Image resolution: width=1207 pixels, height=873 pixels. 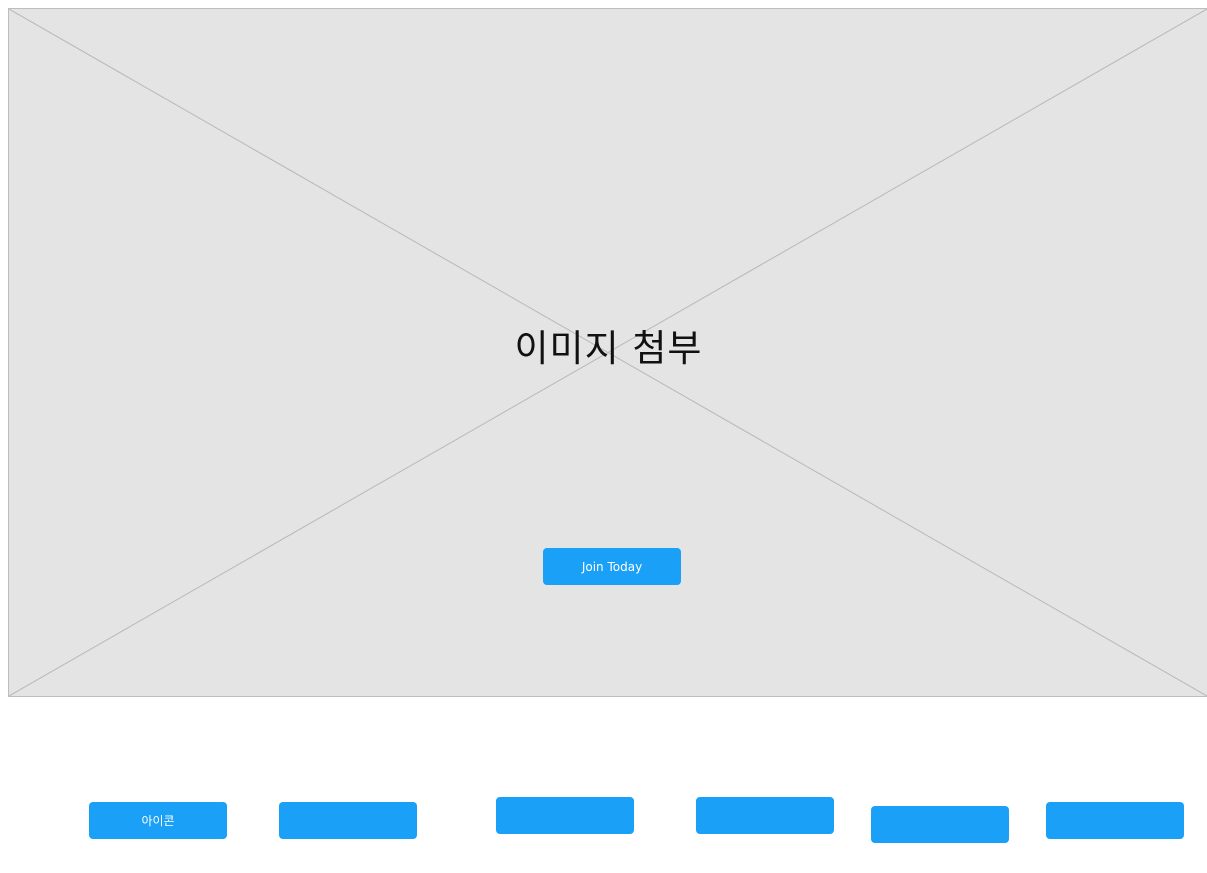 I want to click on hero-placeholder-text: 이미지 첨부, so click(x=608, y=348).